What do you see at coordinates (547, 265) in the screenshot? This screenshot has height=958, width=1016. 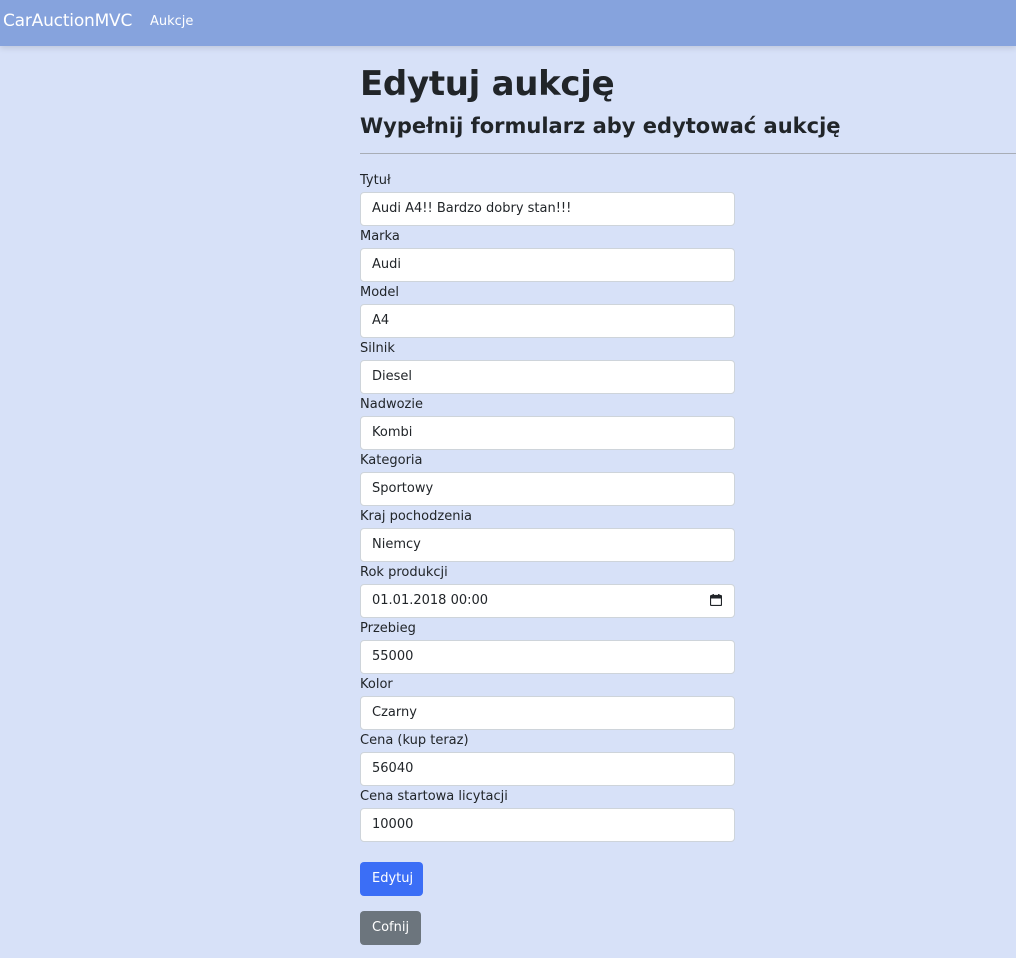 I see `marka-input: Audi` at bounding box center [547, 265].